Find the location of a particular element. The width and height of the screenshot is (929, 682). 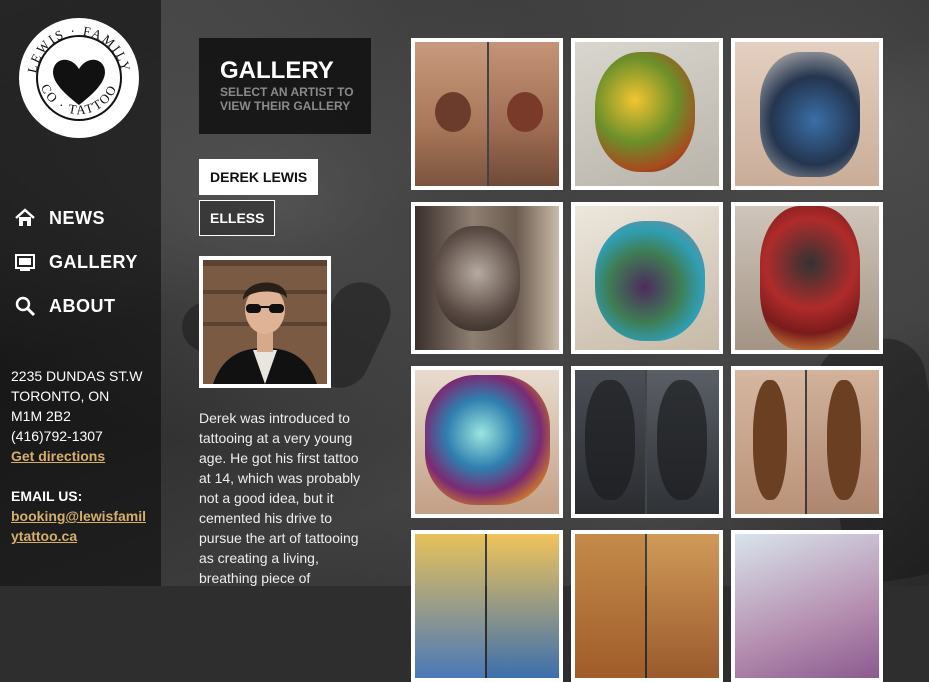

page-title: GALLERY is located at coordinates (277, 70).